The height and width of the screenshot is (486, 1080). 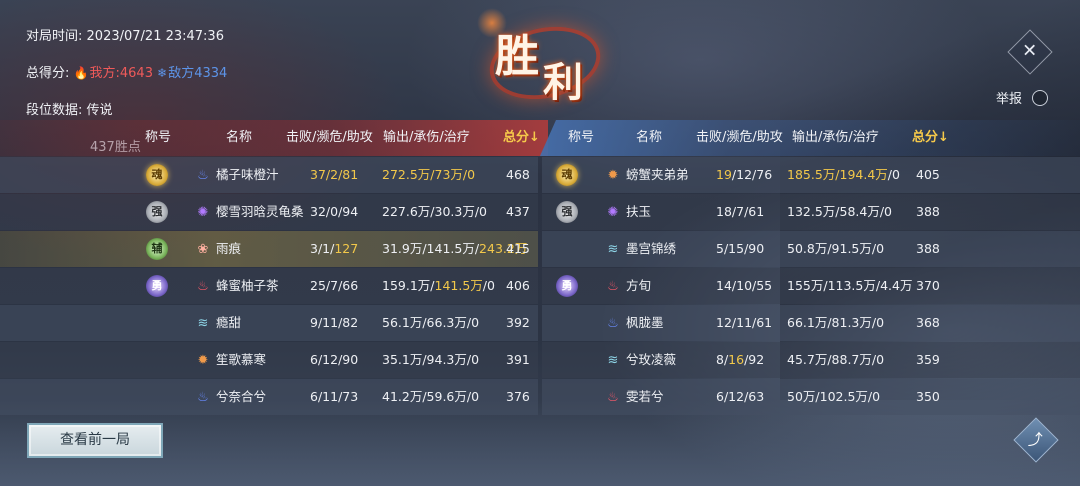 What do you see at coordinates (740, 396) in the screenshot?
I see `kda-cell: 6/12/63` at bounding box center [740, 396].